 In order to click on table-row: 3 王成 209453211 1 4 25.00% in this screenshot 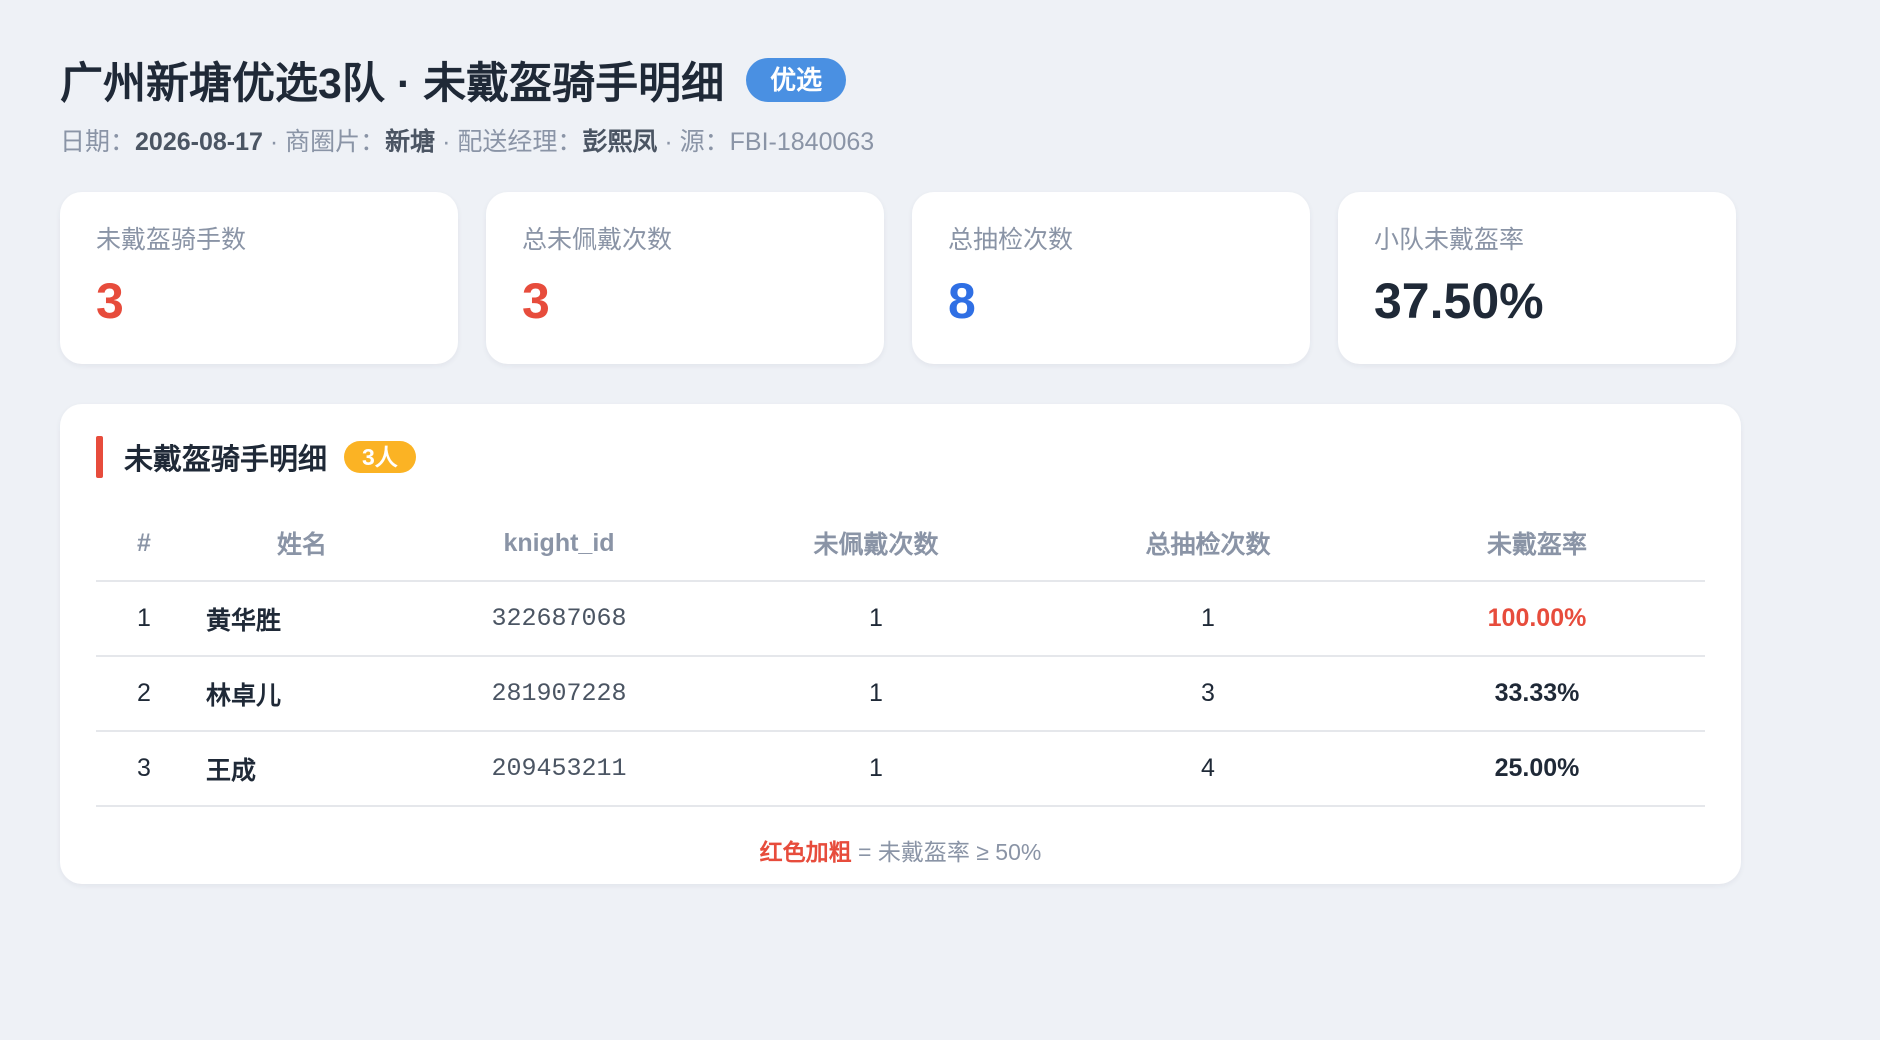, I will do `click(900, 769)`.